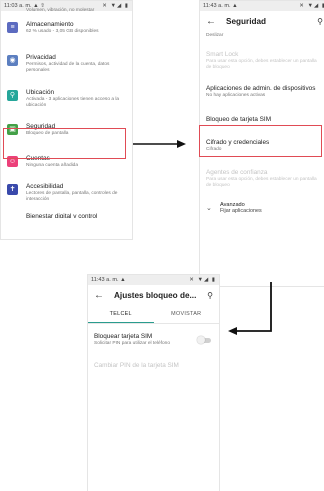  I want to click on row-title: Bloqueo de tarjeta SIM, so click(239, 119).